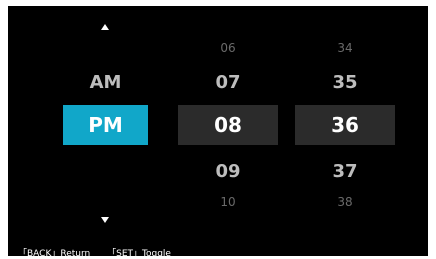 This screenshot has width=436, height=259. I want to click on hour-selected: 08, so click(228, 125).